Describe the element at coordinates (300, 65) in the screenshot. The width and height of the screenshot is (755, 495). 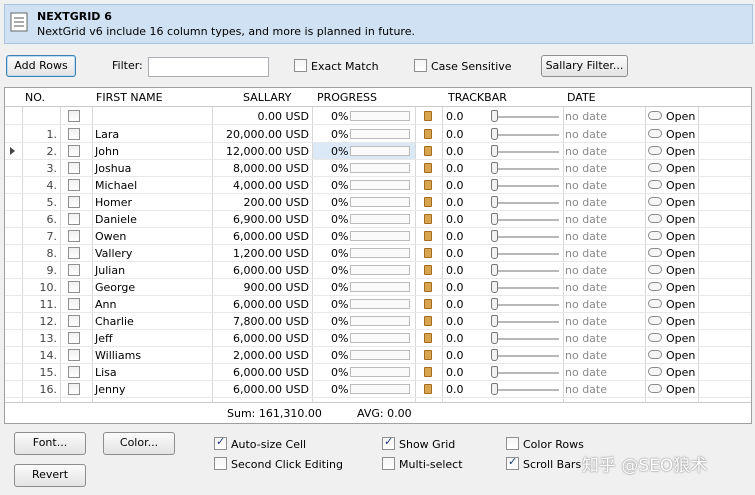
I see `exact-match-checkbox` at that location.